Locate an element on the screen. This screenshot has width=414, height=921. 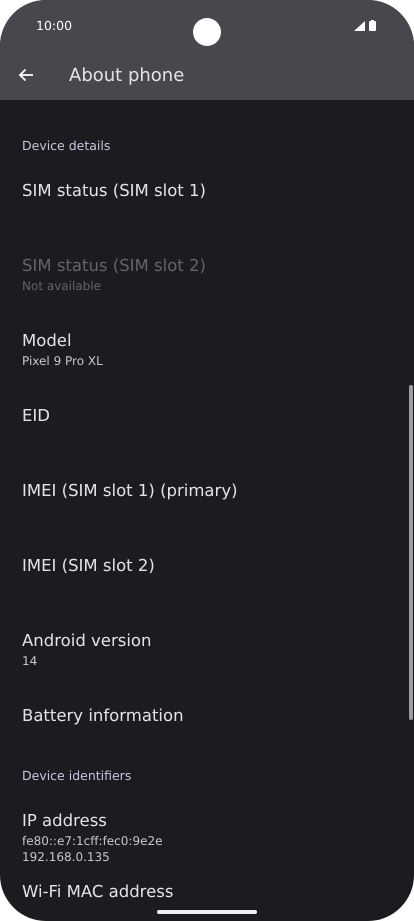
settings-item: Battery information is located at coordinates (207, 730).